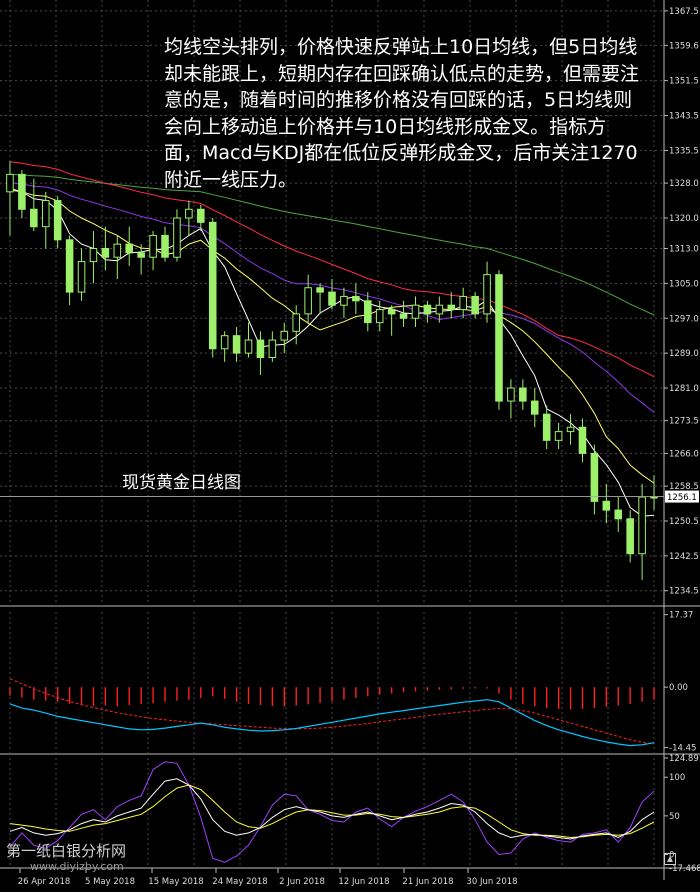  What do you see at coordinates (175, 882) in the screenshot?
I see `date-tick-label: 15 May 2018` at bounding box center [175, 882].